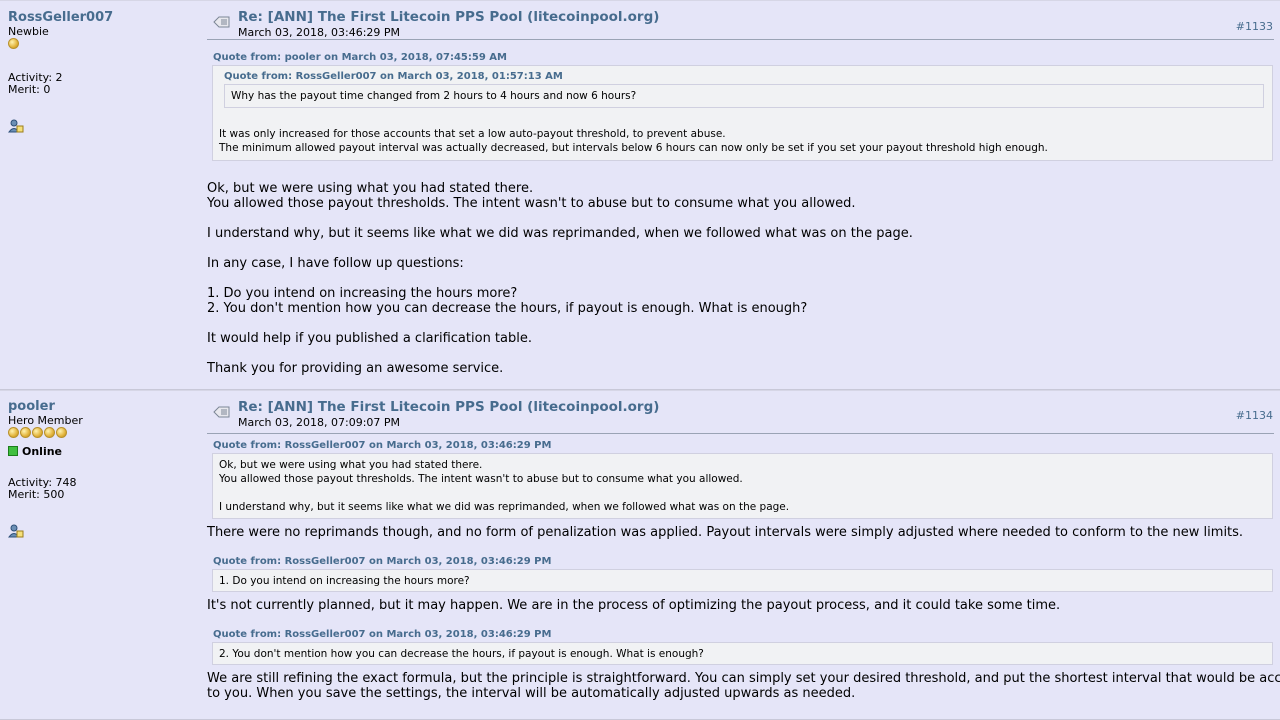 This screenshot has height=720, width=1280. Describe the element at coordinates (42, 451) in the screenshot. I see `online-label: Online` at that location.